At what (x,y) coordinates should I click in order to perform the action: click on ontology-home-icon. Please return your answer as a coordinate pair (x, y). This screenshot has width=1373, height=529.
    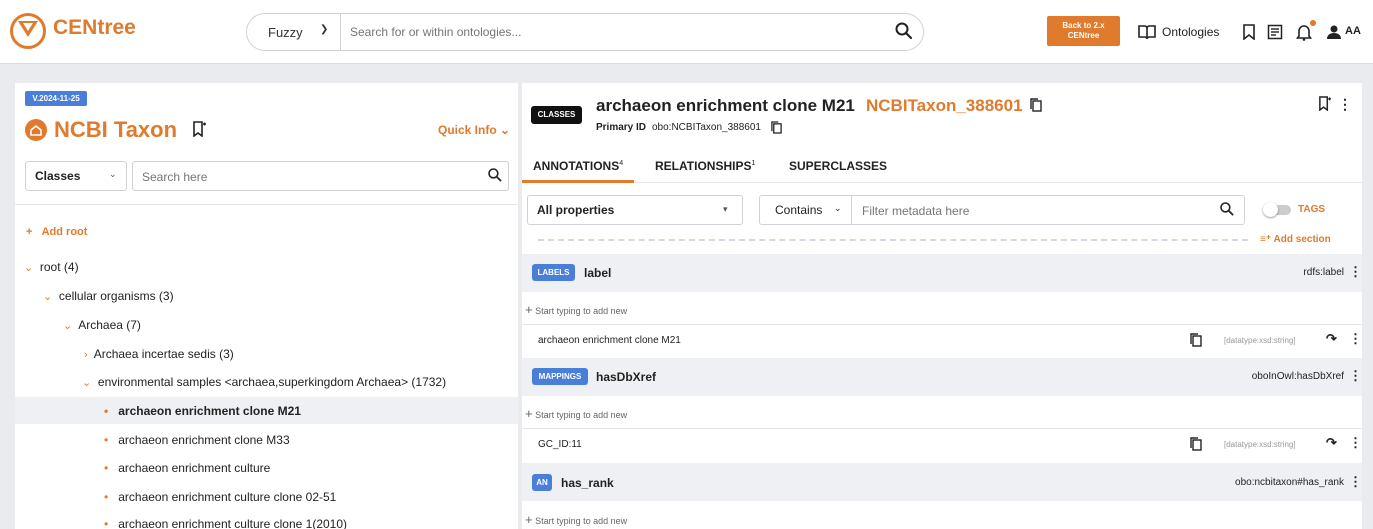
    Looking at the image, I should click on (36, 130).